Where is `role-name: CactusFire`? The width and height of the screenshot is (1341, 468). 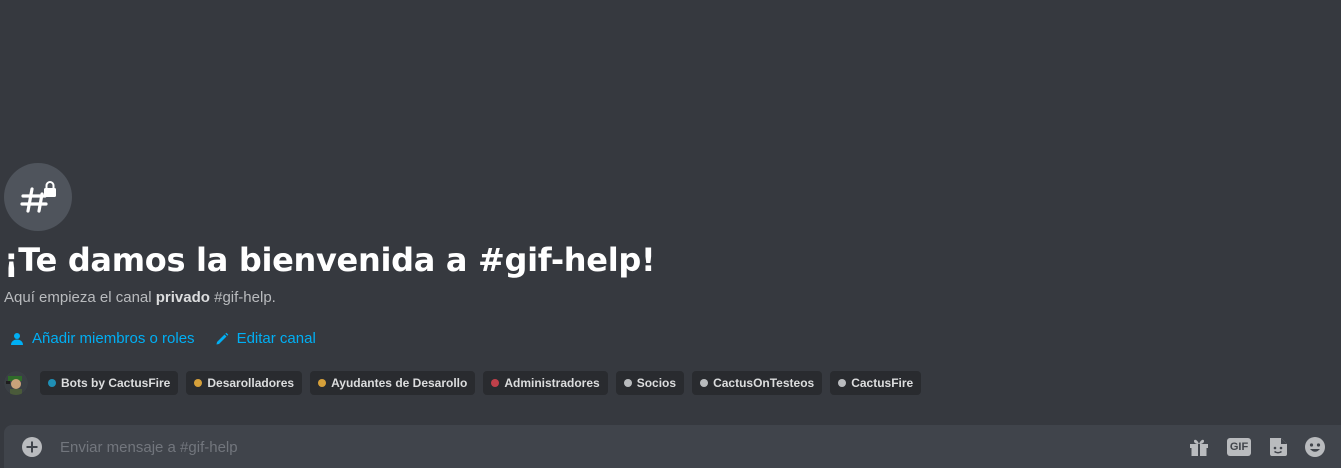 role-name: CactusFire is located at coordinates (882, 383).